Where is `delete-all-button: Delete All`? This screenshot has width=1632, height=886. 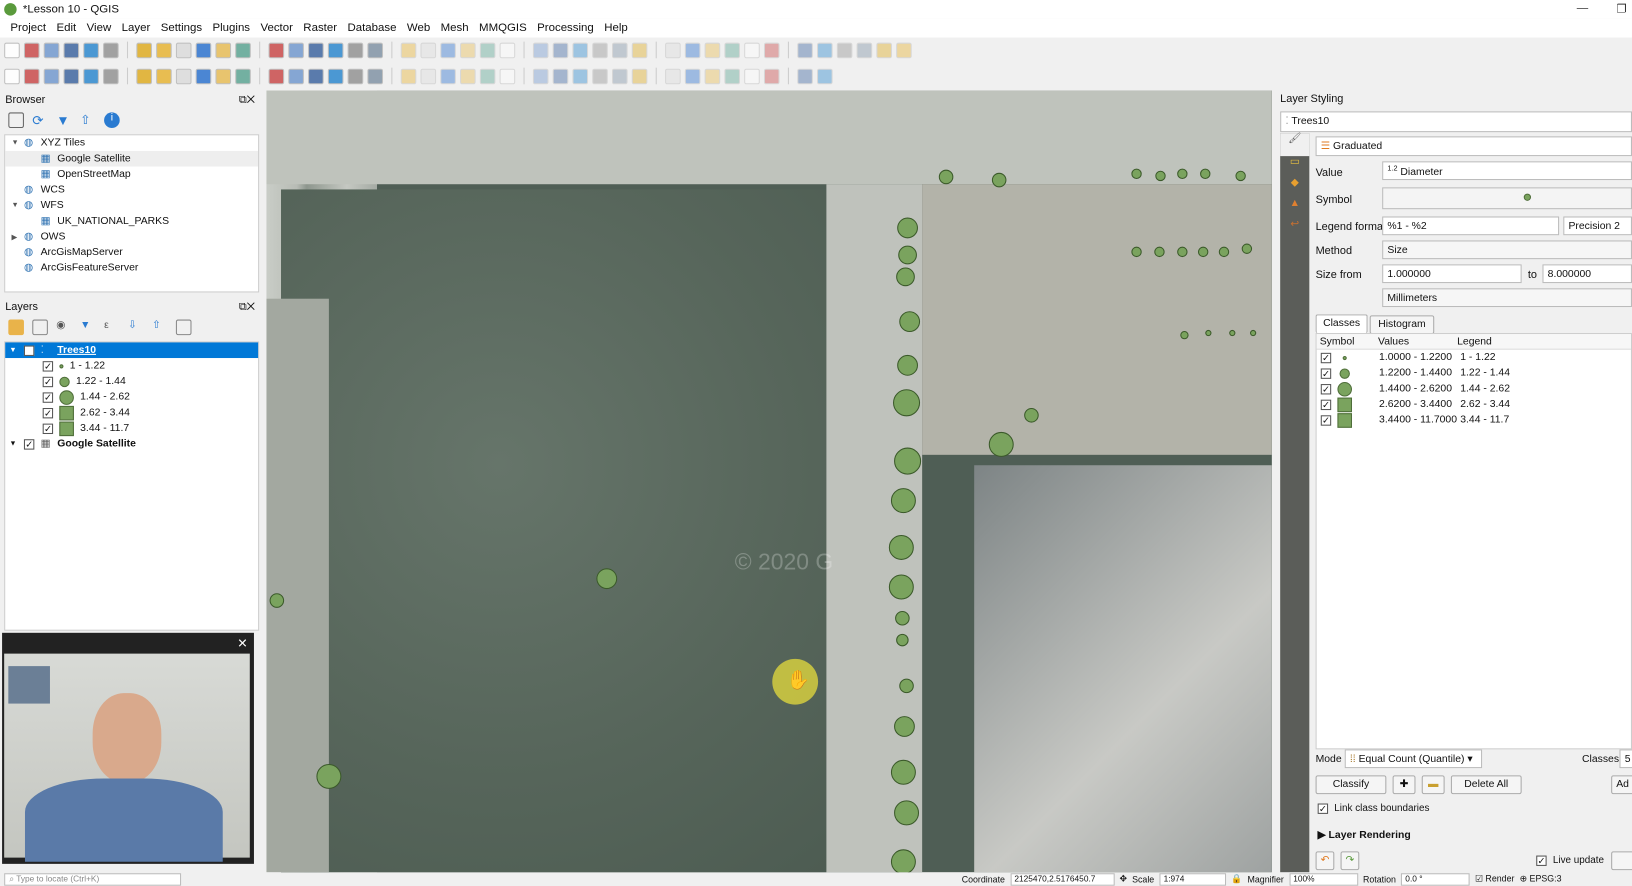
delete-all-button: Delete All is located at coordinates (1486, 785).